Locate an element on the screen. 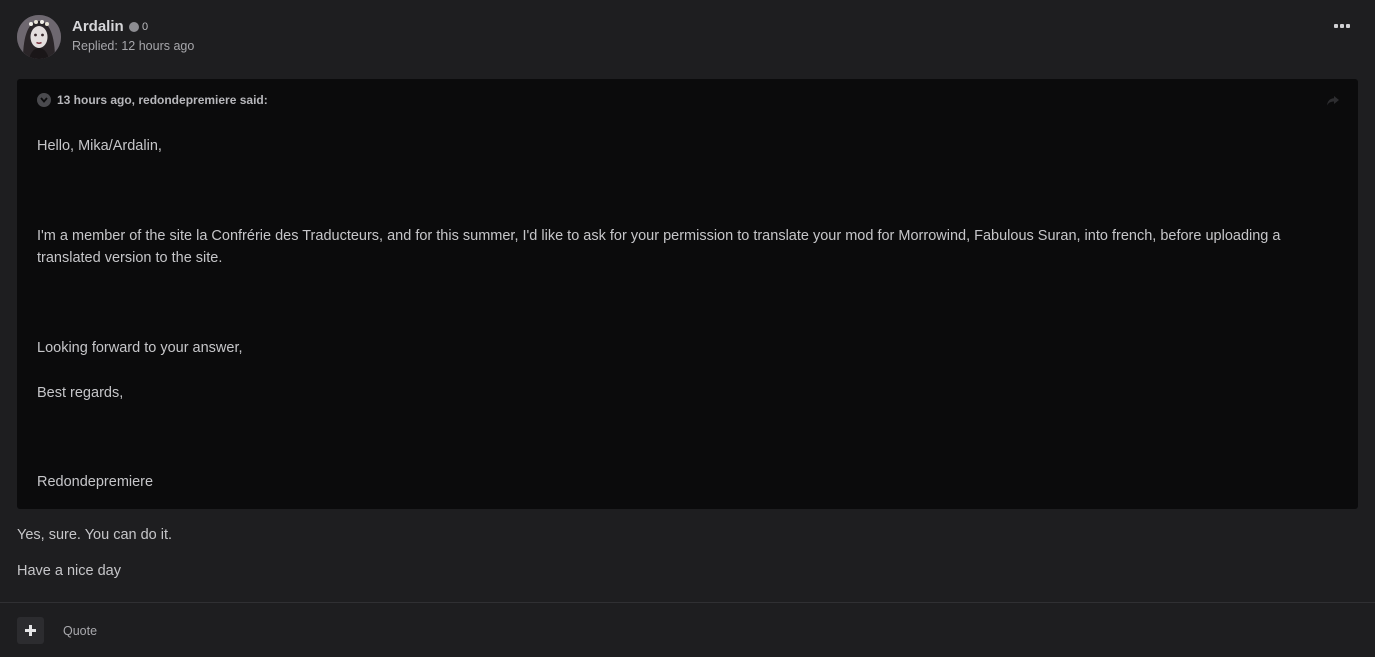 This screenshot has width=1375, height=657. quote-line-closing: Looking forward to your answer, is located at coordinates (140, 348).